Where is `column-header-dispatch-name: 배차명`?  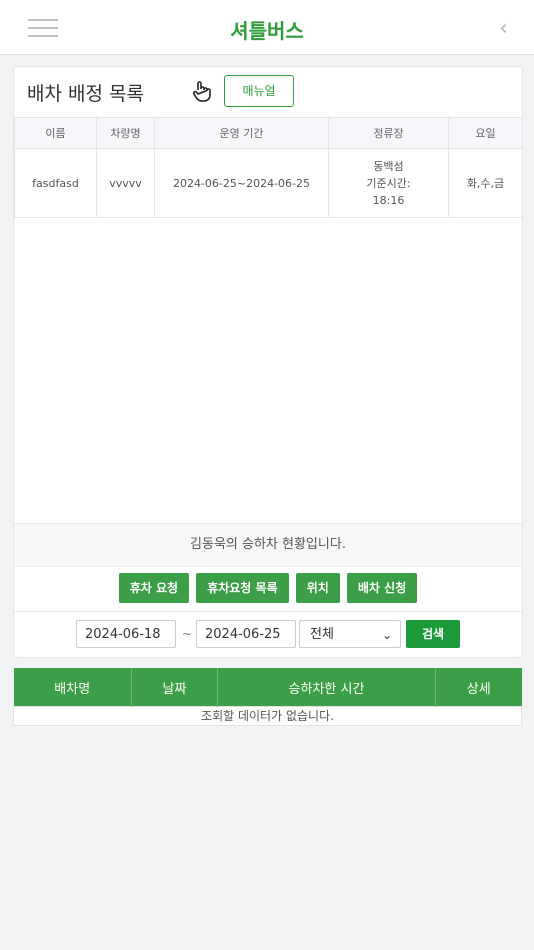
column-header-dispatch-name: 배차명 is located at coordinates (72, 687).